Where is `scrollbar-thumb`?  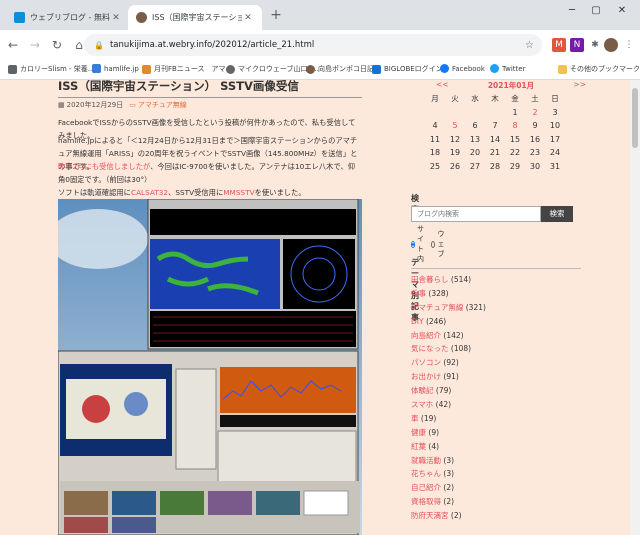
scrollbar-thumb is located at coordinates (635, 118).